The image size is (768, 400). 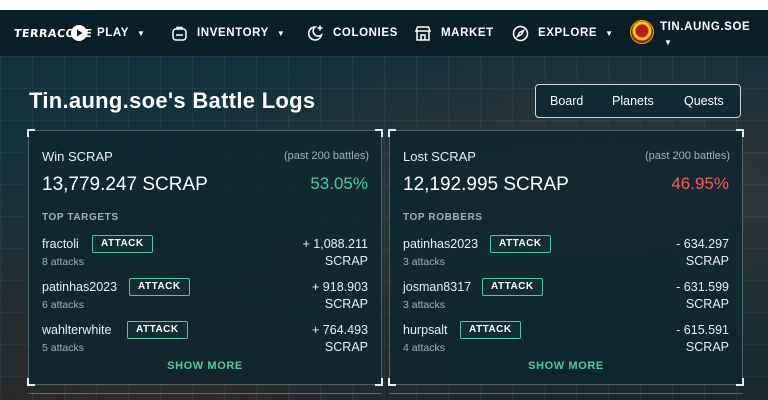 What do you see at coordinates (233, 33) in the screenshot?
I see `nav-inventory-label: INVENTORY` at bounding box center [233, 33].